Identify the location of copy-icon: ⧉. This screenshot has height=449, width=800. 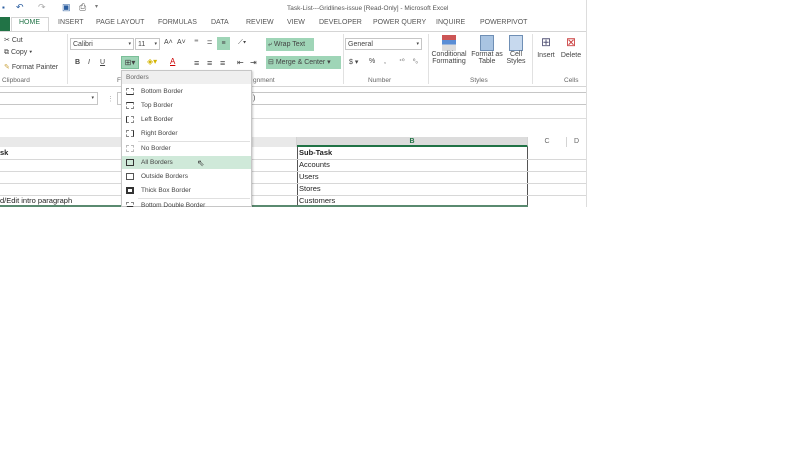
(6, 52).